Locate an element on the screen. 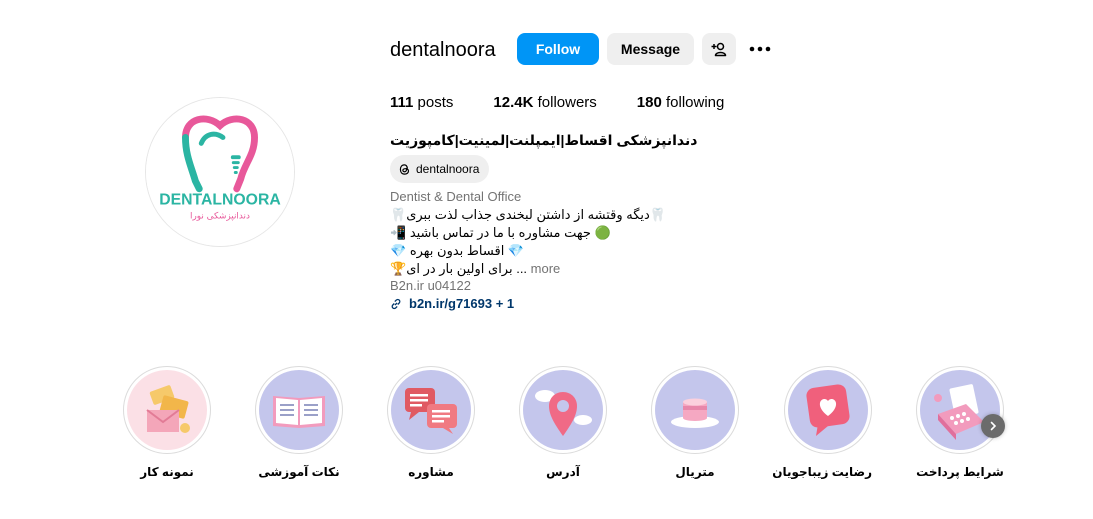 This screenshot has height=519, width=1093. highlight-patient-satisfaction: رضایت زیباجویان is located at coordinates (822, 422).